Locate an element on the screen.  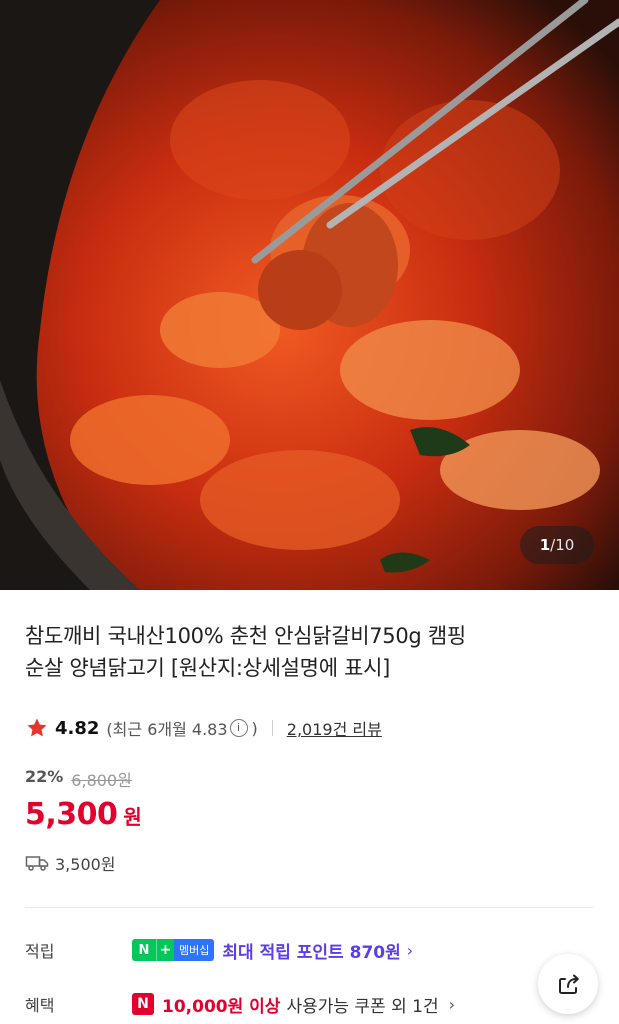
points-label: 적립 is located at coordinates (40, 951).